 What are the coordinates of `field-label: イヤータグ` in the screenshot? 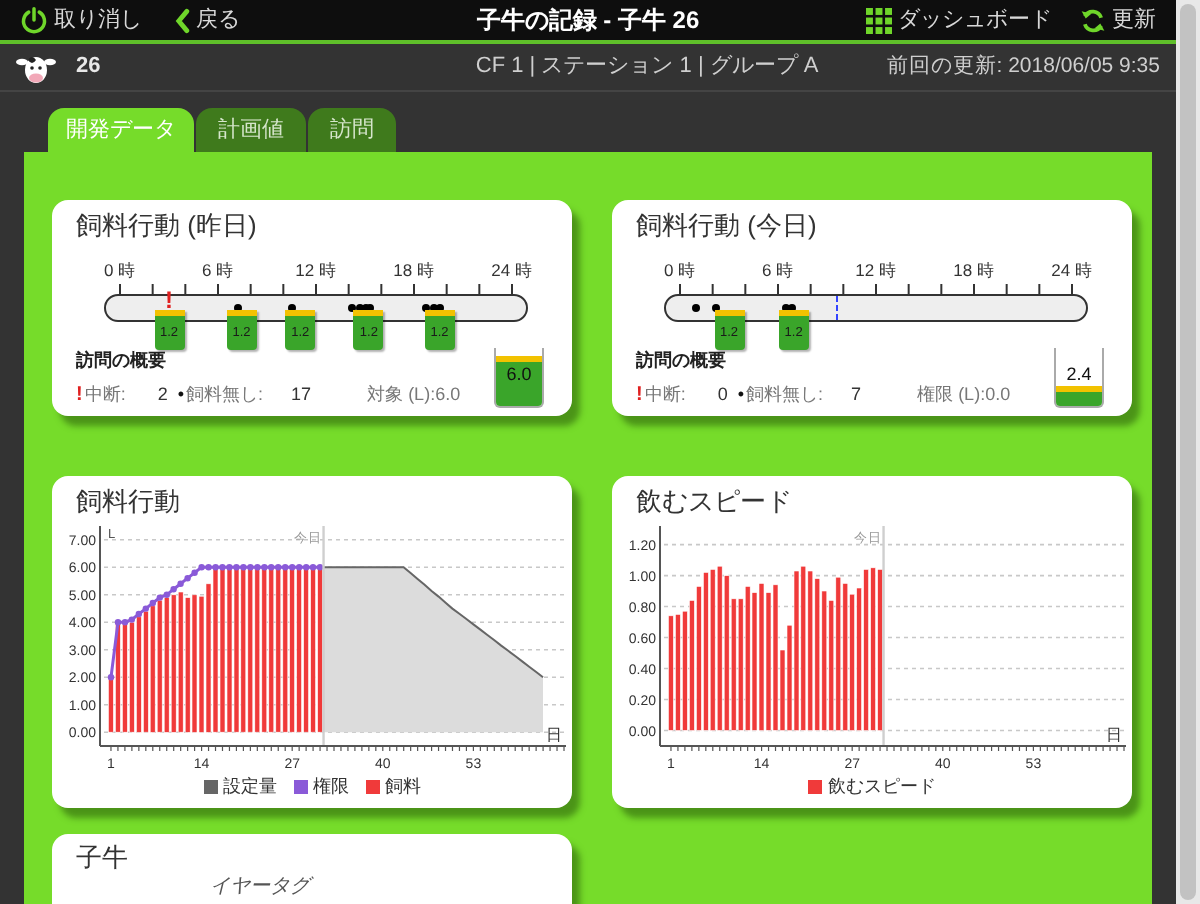 It's located at (263, 888).